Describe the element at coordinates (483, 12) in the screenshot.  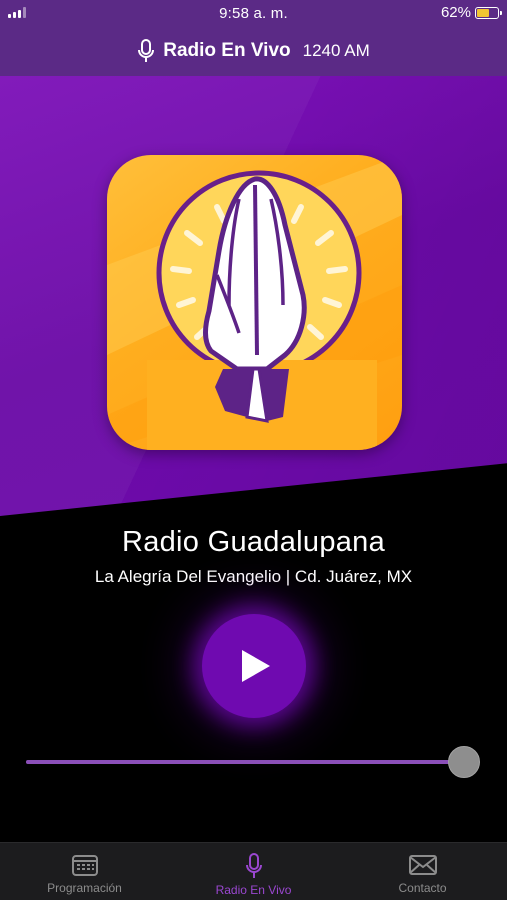
I see `battery-fill` at that location.